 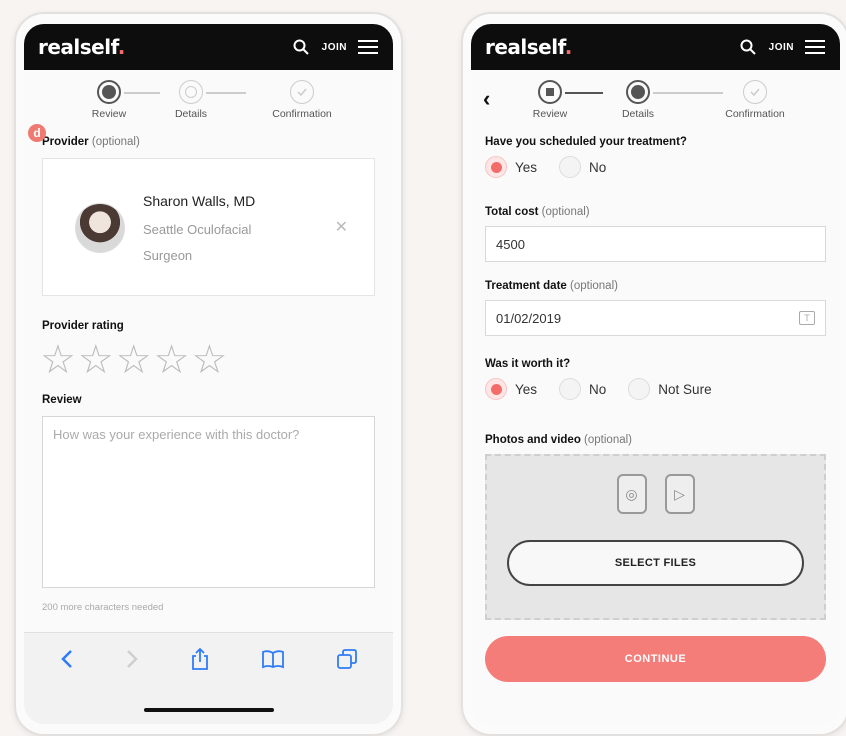 What do you see at coordinates (582, 389) in the screenshot?
I see `worth-no-radio: No` at bounding box center [582, 389].